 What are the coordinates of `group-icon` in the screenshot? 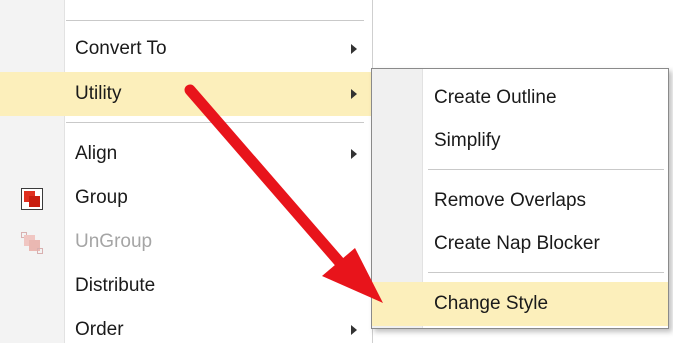 It's located at (32, 199).